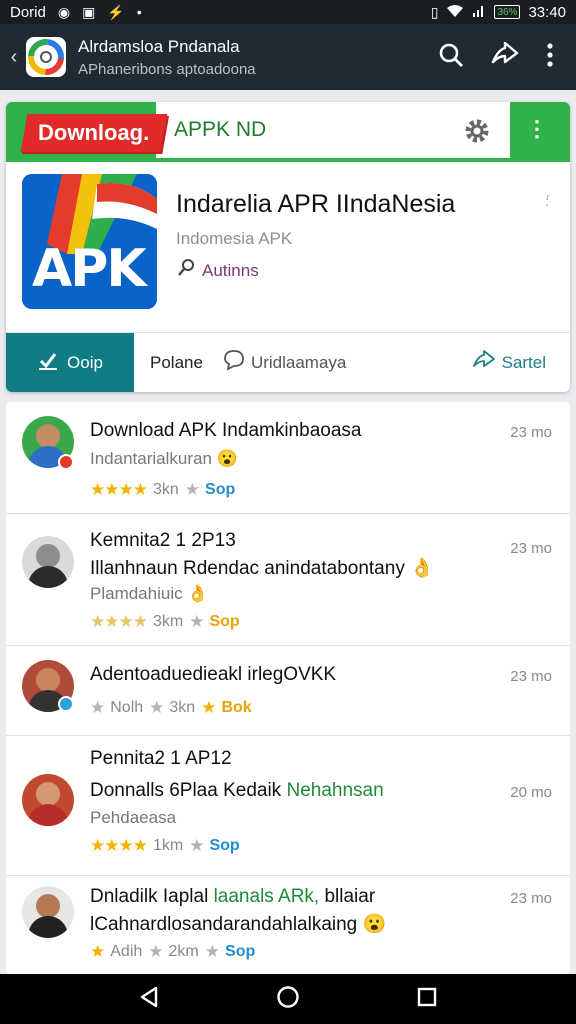 Image resolution: width=576 pixels, height=1024 pixels. I want to click on share-button: Sartel, so click(509, 362).